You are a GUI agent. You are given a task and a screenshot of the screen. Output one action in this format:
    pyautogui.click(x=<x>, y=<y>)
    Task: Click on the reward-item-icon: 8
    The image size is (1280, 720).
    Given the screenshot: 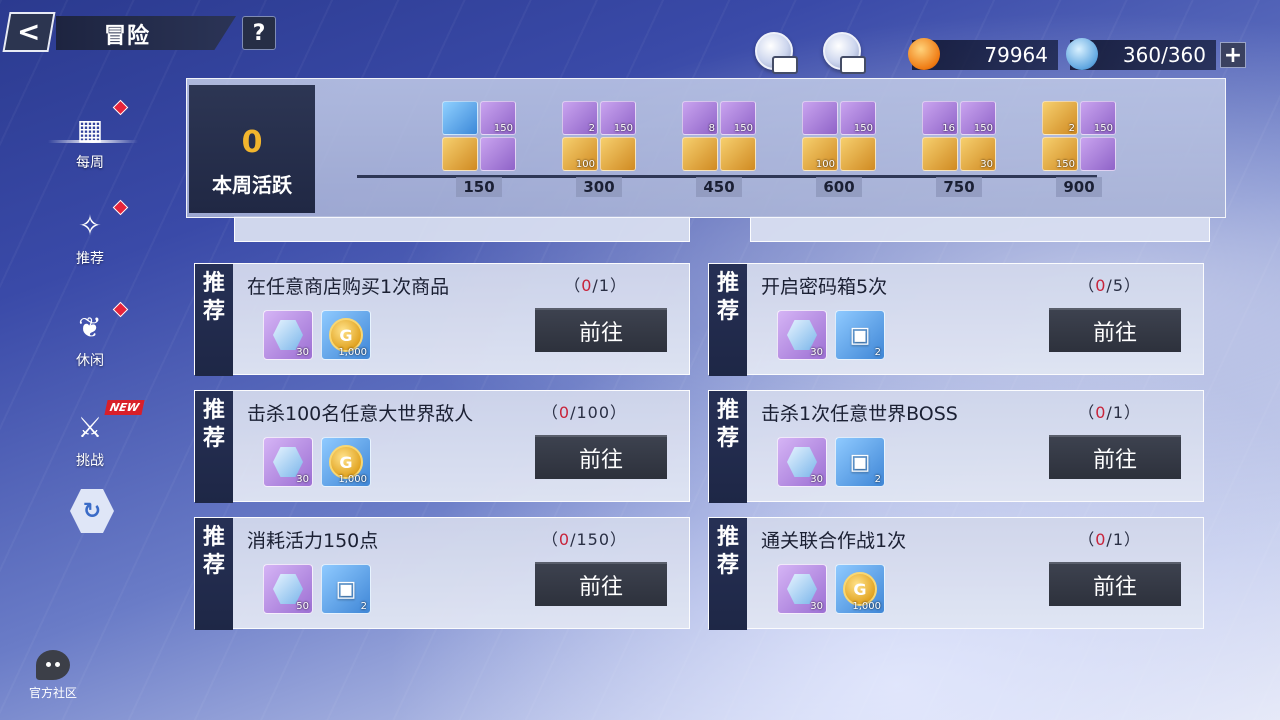 What is the action you would take?
    pyautogui.click(x=700, y=118)
    